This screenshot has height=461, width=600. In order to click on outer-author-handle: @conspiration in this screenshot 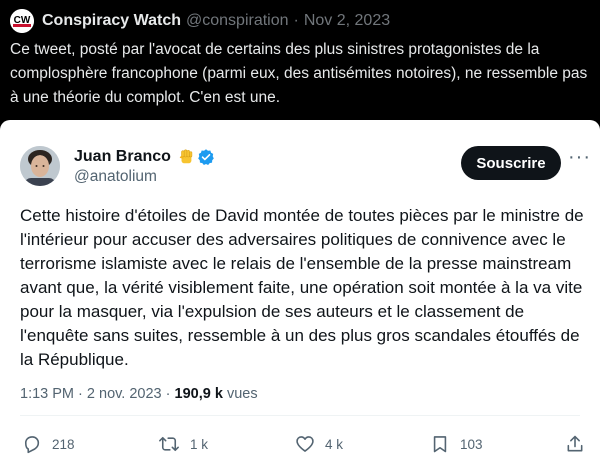, I will do `click(237, 21)`.